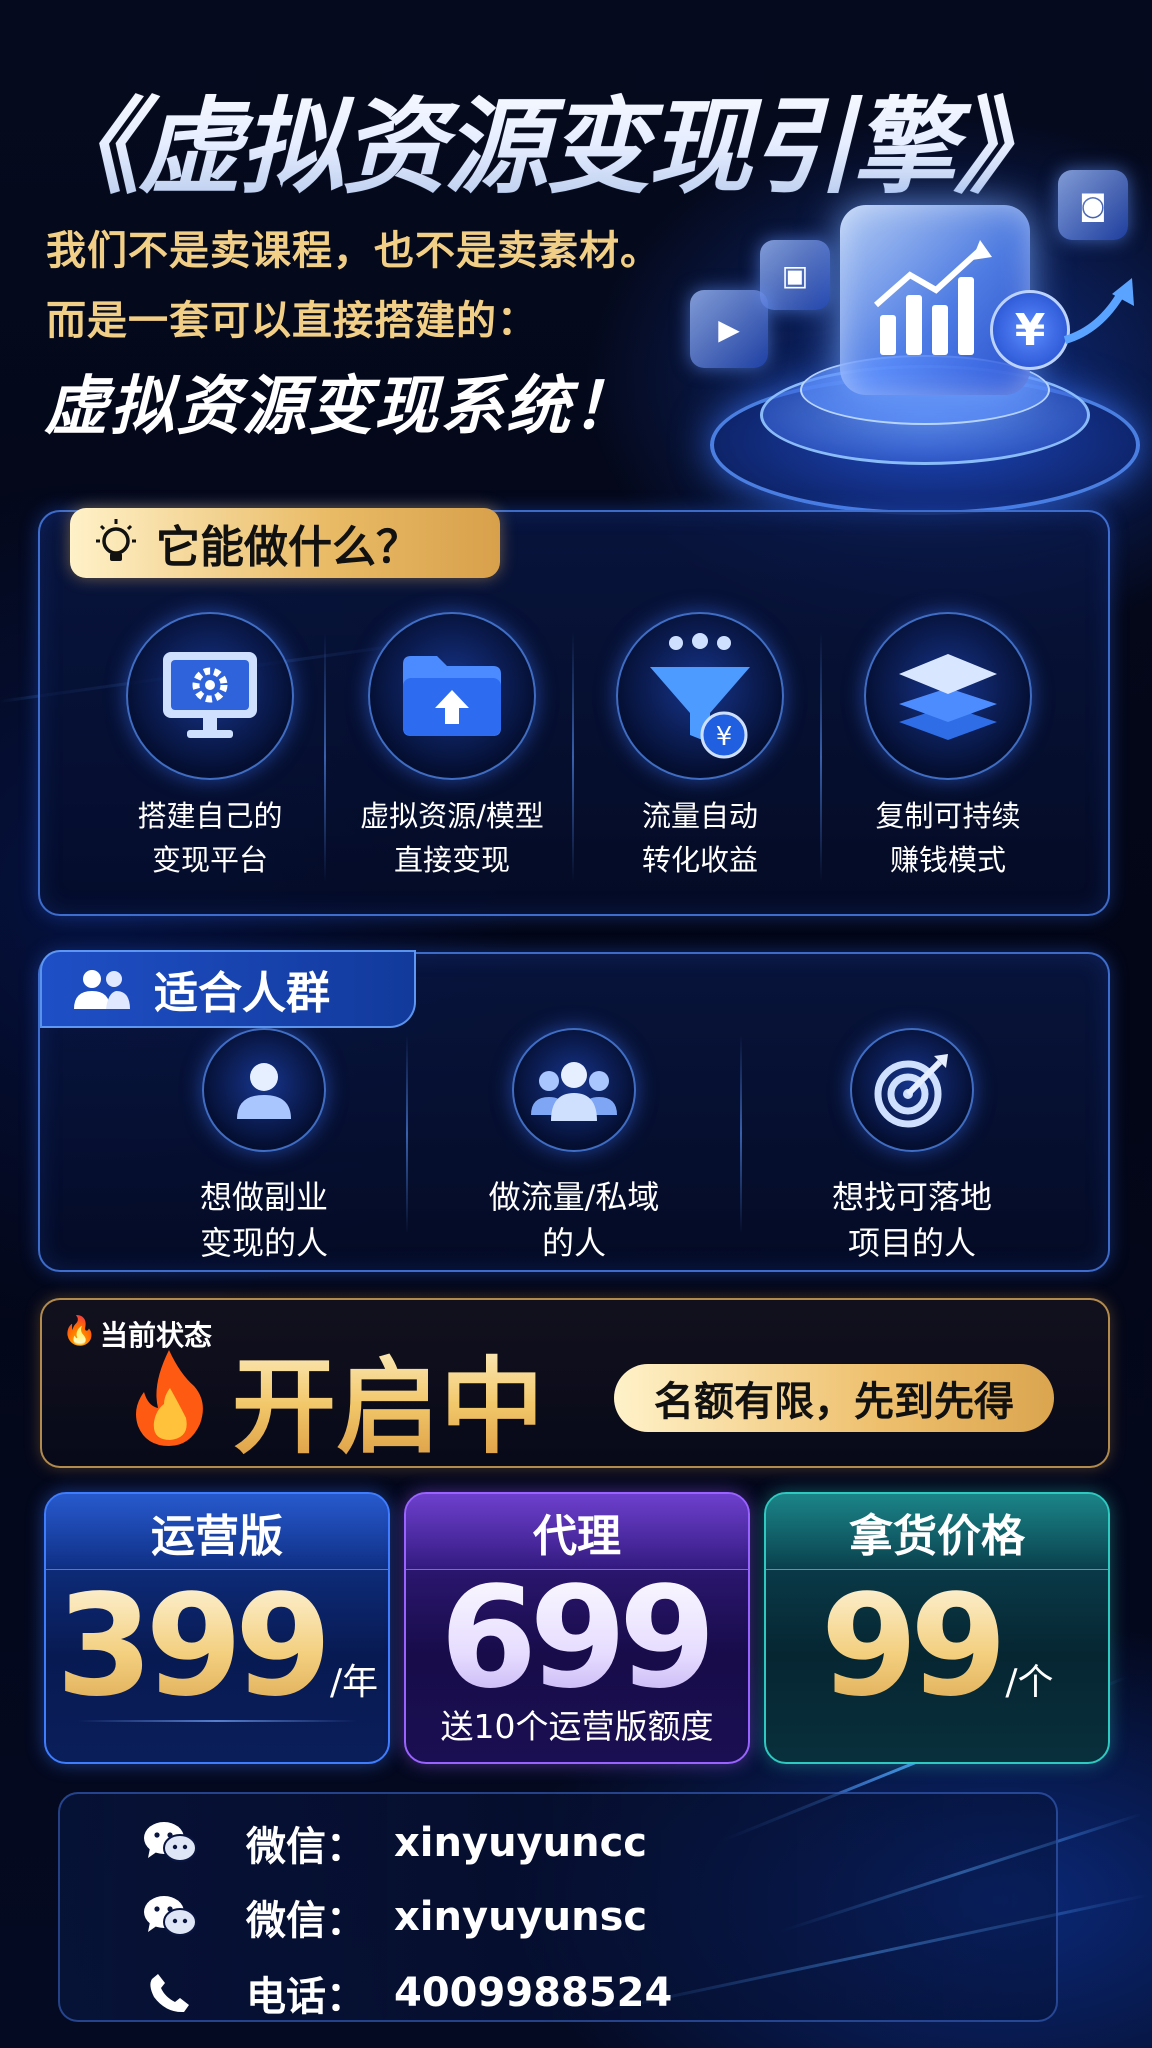  I want to click on status-panel: 🔥 当前状态 开启中 名额有限，先到先得, so click(575, 1383).